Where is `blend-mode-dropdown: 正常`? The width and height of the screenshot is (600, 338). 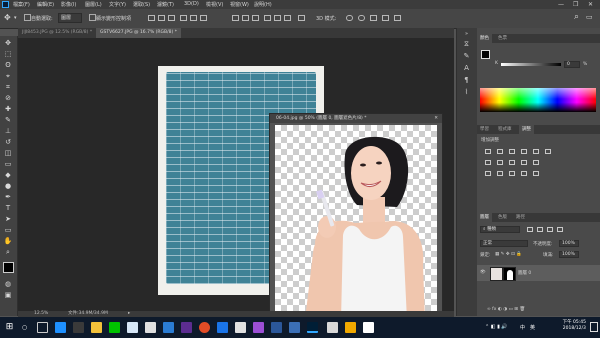
blend-mode-dropdown: 正常 is located at coordinates (504, 243).